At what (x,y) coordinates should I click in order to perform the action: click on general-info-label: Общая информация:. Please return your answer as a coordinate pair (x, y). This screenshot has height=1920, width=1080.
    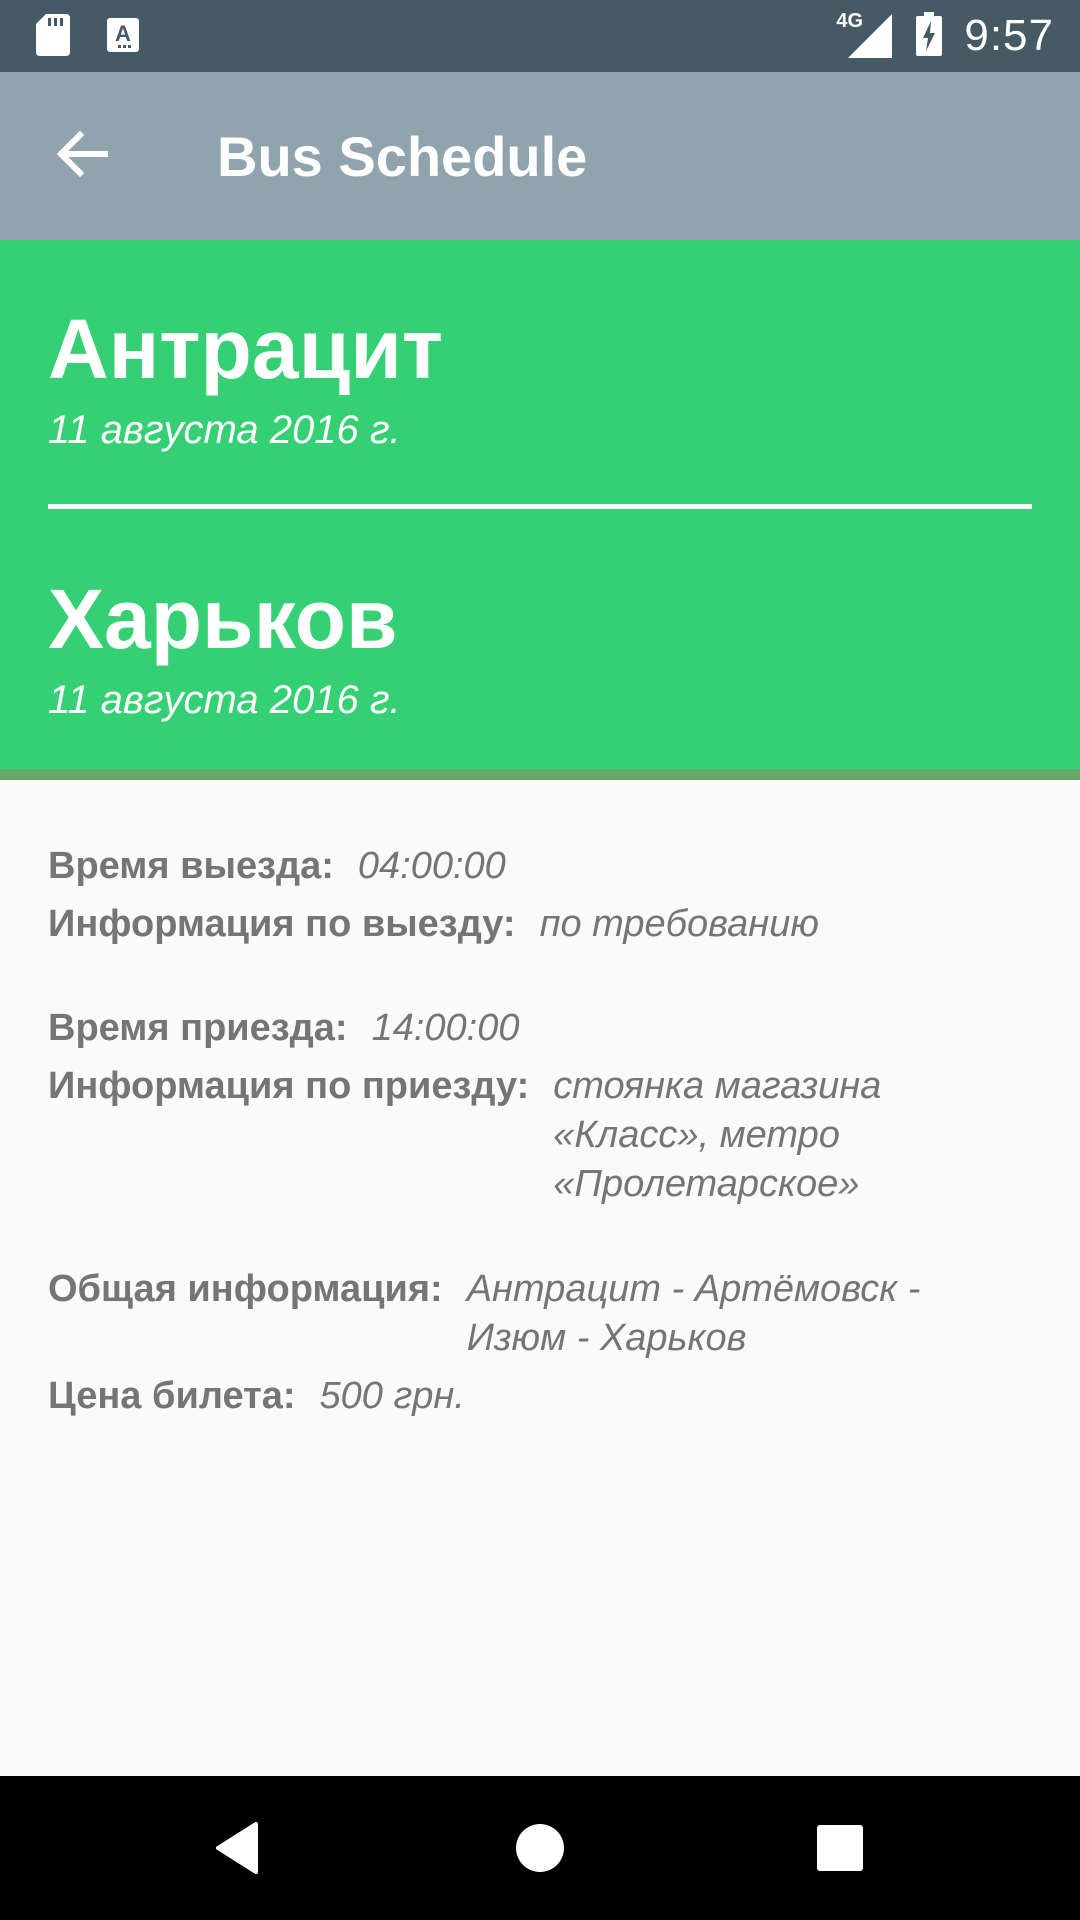
    Looking at the image, I should click on (245, 1289).